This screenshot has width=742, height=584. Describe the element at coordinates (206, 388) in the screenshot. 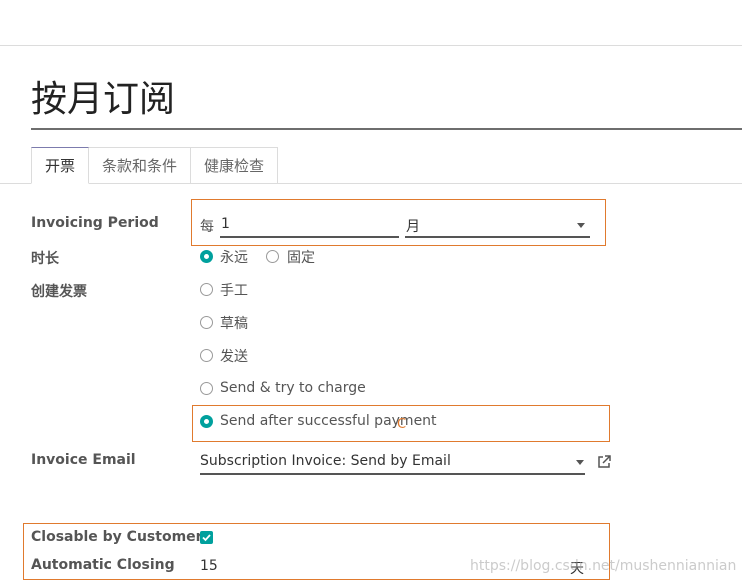

I see `create-invoice-charge-radio` at that location.